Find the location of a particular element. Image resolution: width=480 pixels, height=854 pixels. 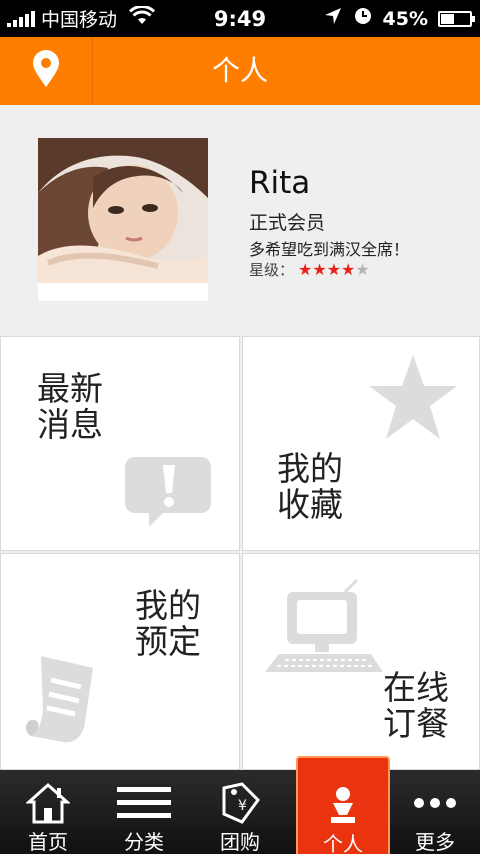

battery-percent: 45% is located at coordinates (405, 18).